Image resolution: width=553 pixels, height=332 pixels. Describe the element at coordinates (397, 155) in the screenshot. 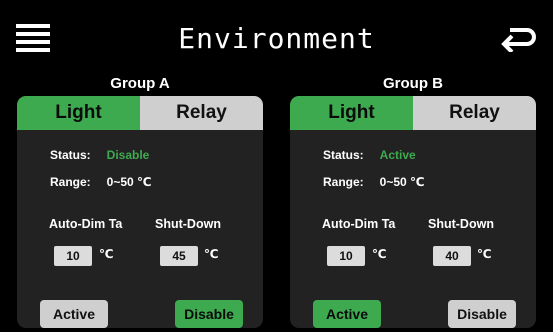

I see `status-value: Active` at that location.